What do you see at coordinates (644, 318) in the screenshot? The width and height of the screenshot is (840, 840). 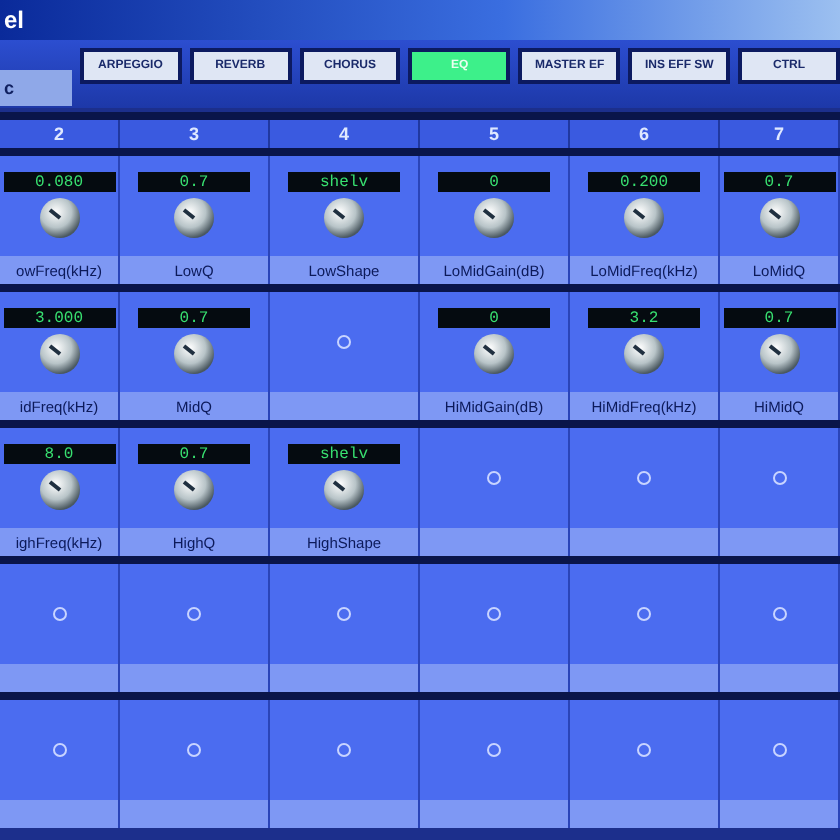 I see `value-display: 3.2` at bounding box center [644, 318].